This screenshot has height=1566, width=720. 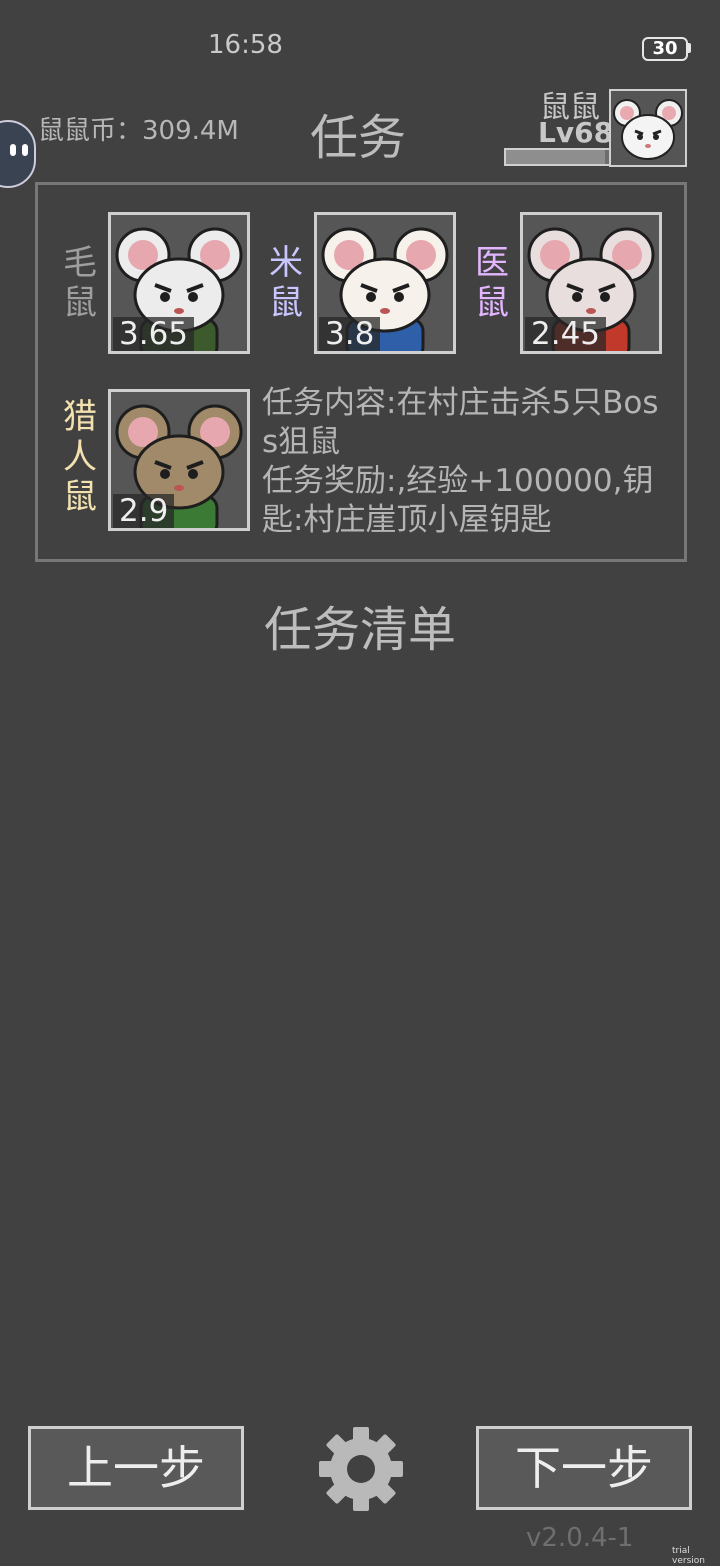 What do you see at coordinates (385, 283) in the screenshot?
I see `member-portrait: 3.8` at bounding box center [385, 283].